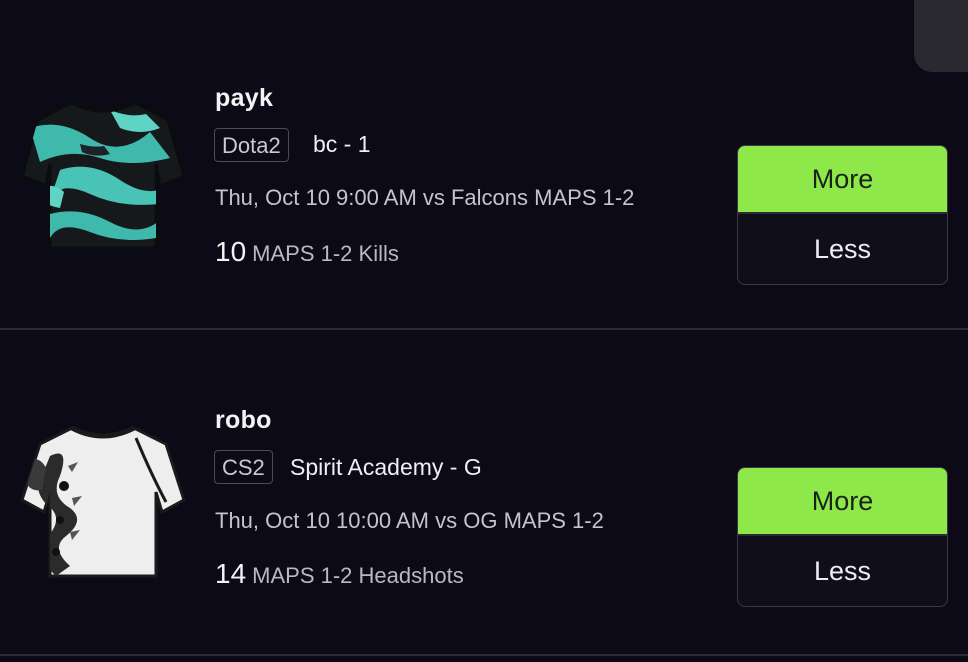 The image size is (968, 662). Describe the element at coordinates (409, 520) in the screenshot. I see `match-line: Thu, Oct 10 10:00 AM vs OG MAPS 1-2` at that location.